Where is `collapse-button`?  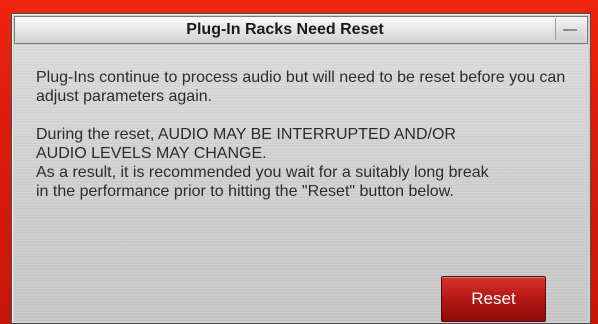 collapse-button is located at coordinates (570, 29).